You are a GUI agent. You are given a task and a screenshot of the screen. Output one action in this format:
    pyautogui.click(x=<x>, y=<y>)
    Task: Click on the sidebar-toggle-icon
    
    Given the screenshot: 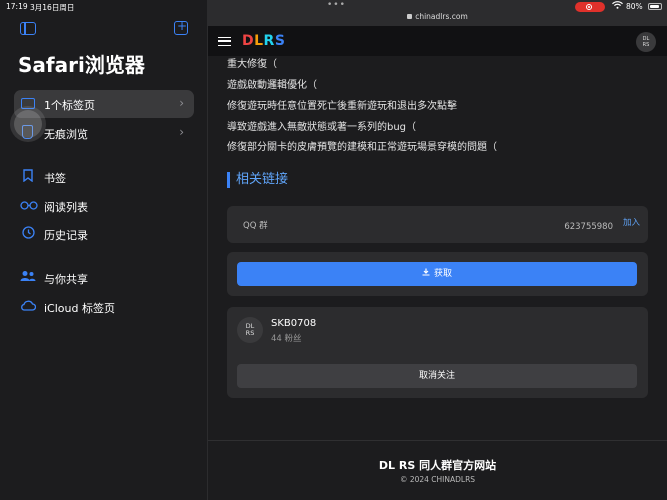 What is the action you would take?
    pyautogui.click(x=28, y=28)
    